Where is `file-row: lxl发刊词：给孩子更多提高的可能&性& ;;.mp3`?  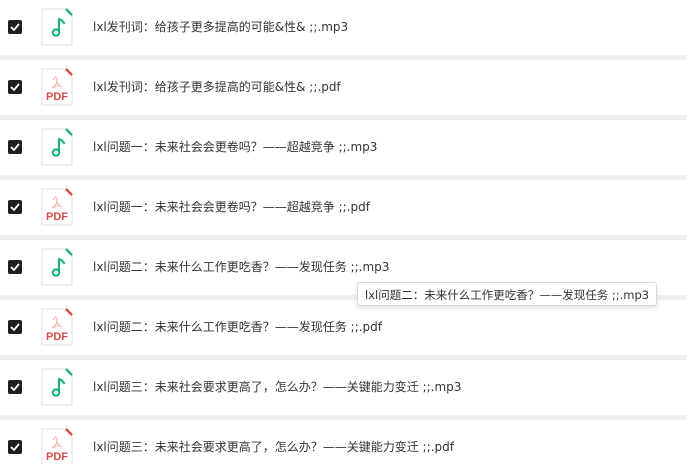 file-row: lxl发刊词：给孩子更多提高的可能&性& ;;.mp3 is located at coordinates (343, 27).